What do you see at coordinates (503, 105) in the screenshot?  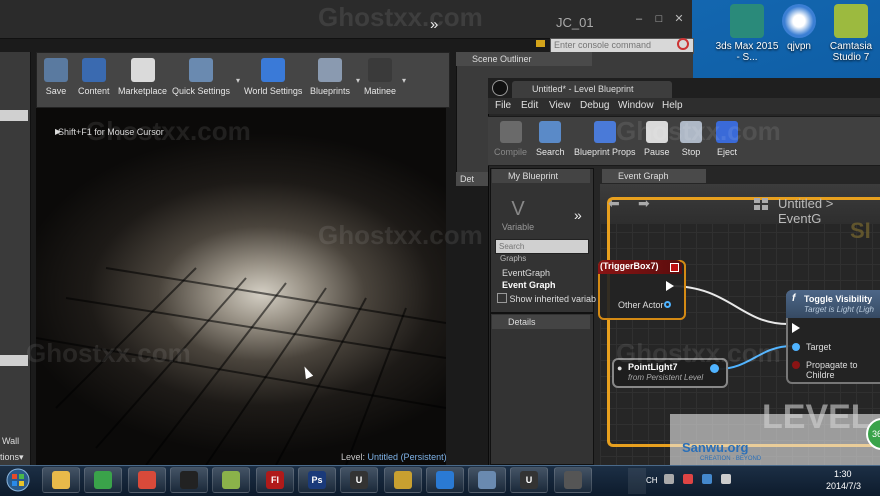 I see `menu-file: File` at bounding box center [503, 105].